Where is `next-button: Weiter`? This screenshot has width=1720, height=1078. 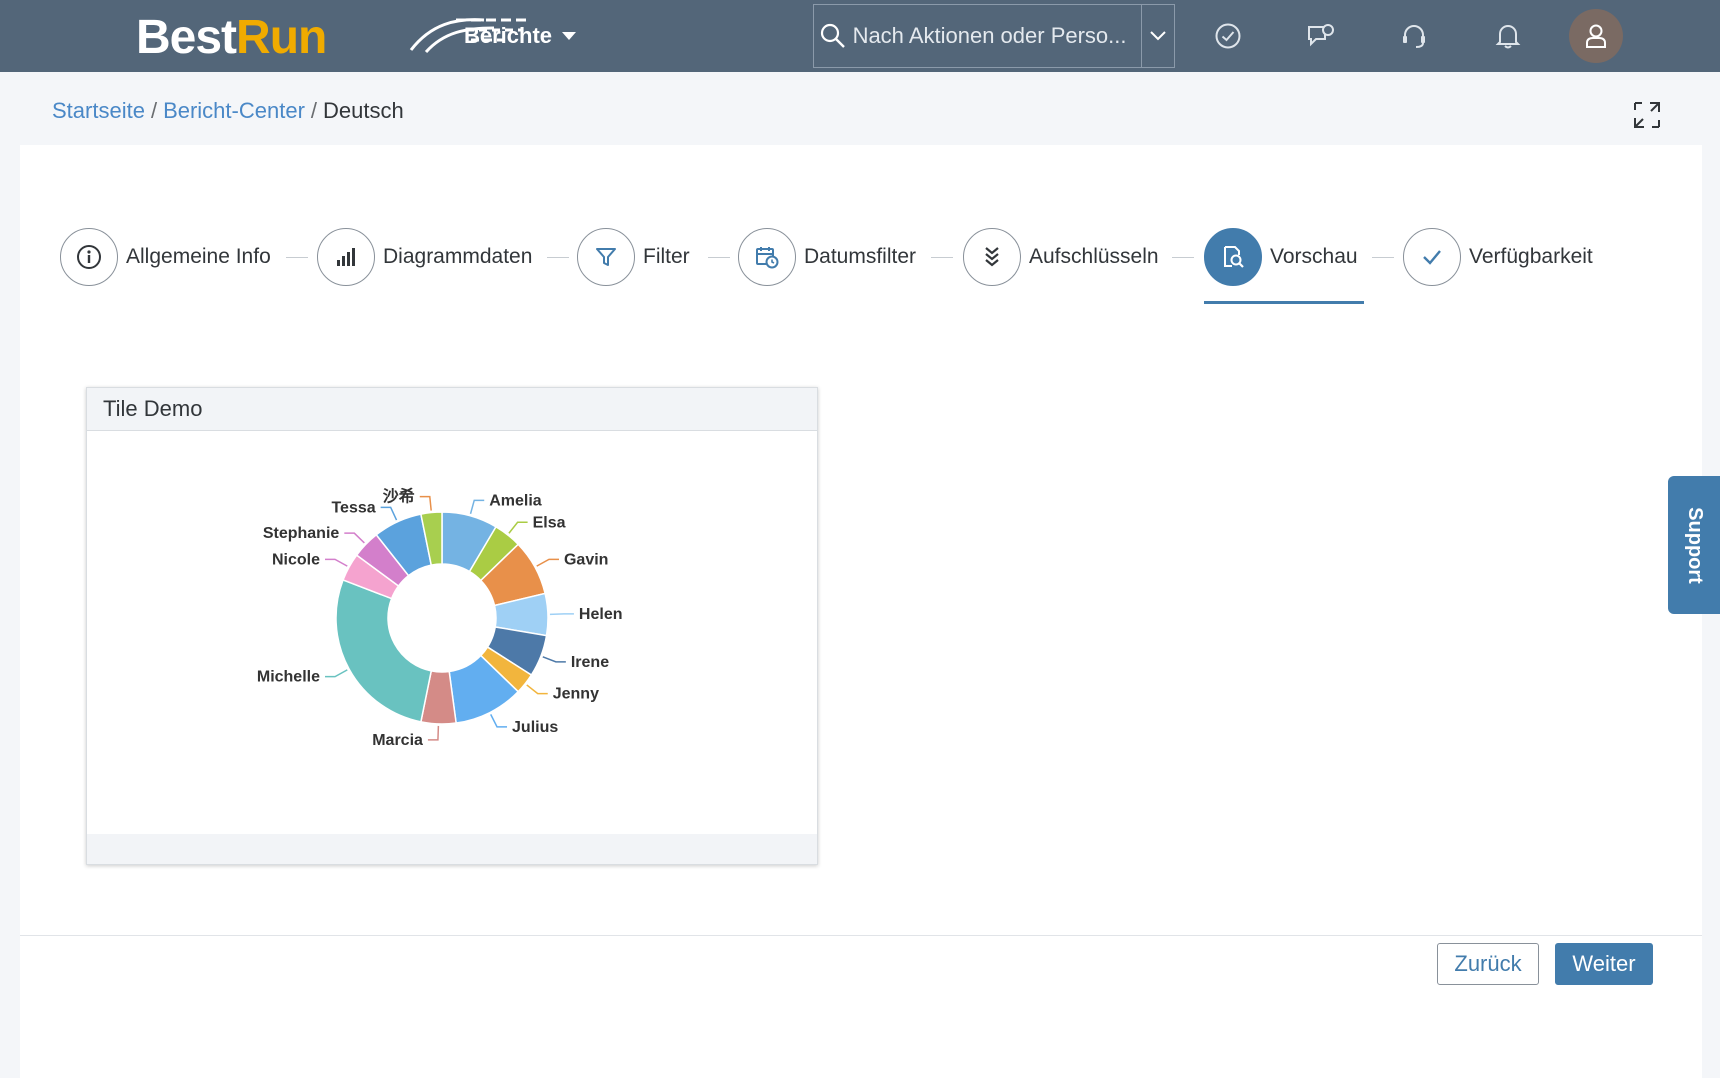
next-button: Weiter is located at coordinates (1604, 964).